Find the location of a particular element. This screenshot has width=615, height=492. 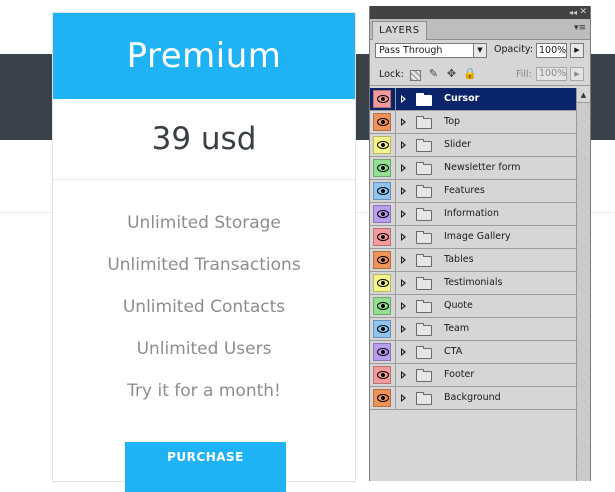

lock-image-pixels-icon: ✎ is located at coordinates (433, 73).